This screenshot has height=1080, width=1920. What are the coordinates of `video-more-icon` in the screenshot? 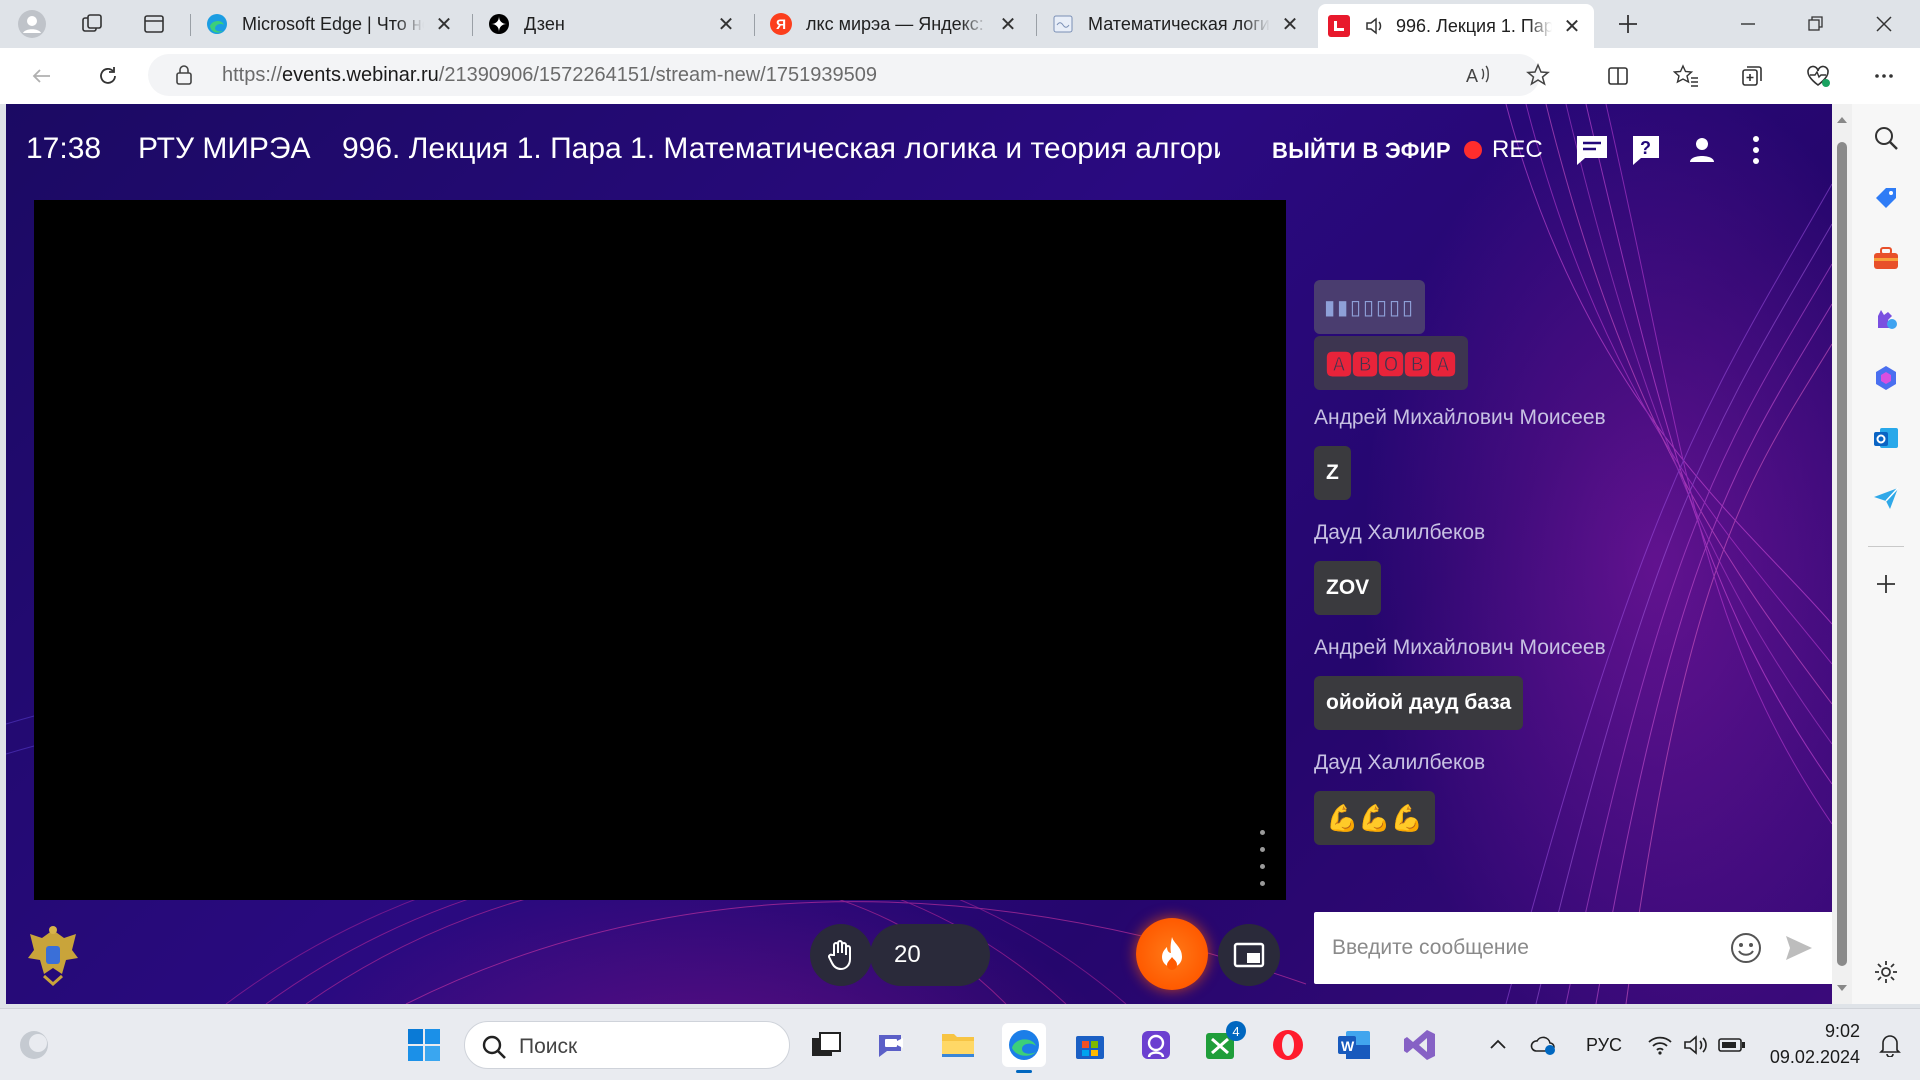 It's located at (1262, 858).